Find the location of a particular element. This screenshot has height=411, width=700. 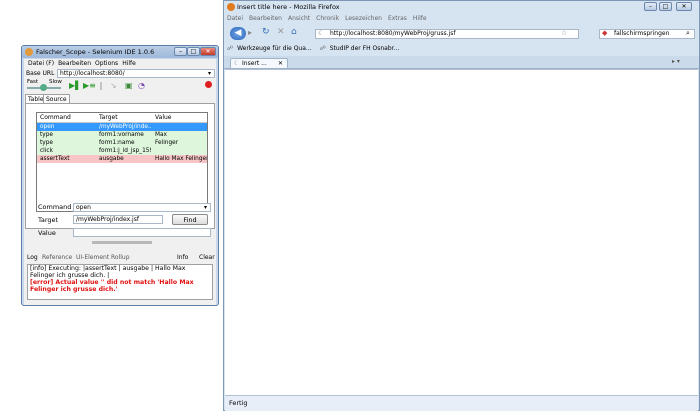

clear-button: Clear is located at coordinates (207, 257).